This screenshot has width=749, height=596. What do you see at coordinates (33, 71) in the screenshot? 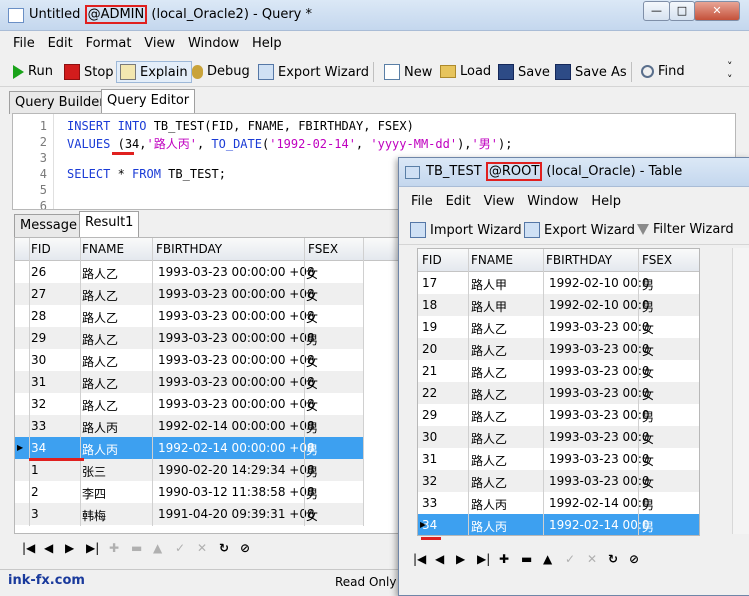
I see `run-button: Run` at bounding box center [33, 71].